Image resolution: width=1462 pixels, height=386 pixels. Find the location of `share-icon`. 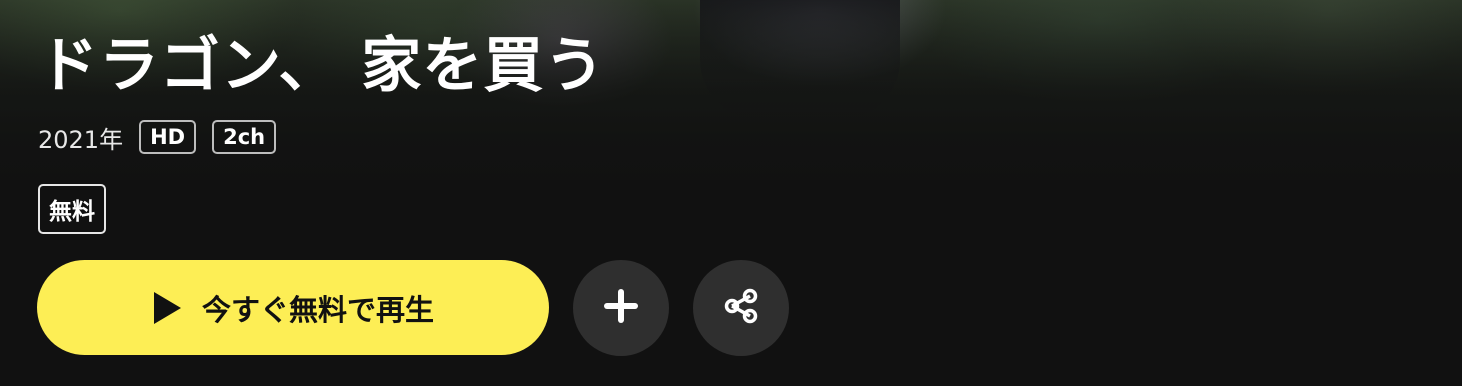

share-icon is located at coordinates (741, 308).